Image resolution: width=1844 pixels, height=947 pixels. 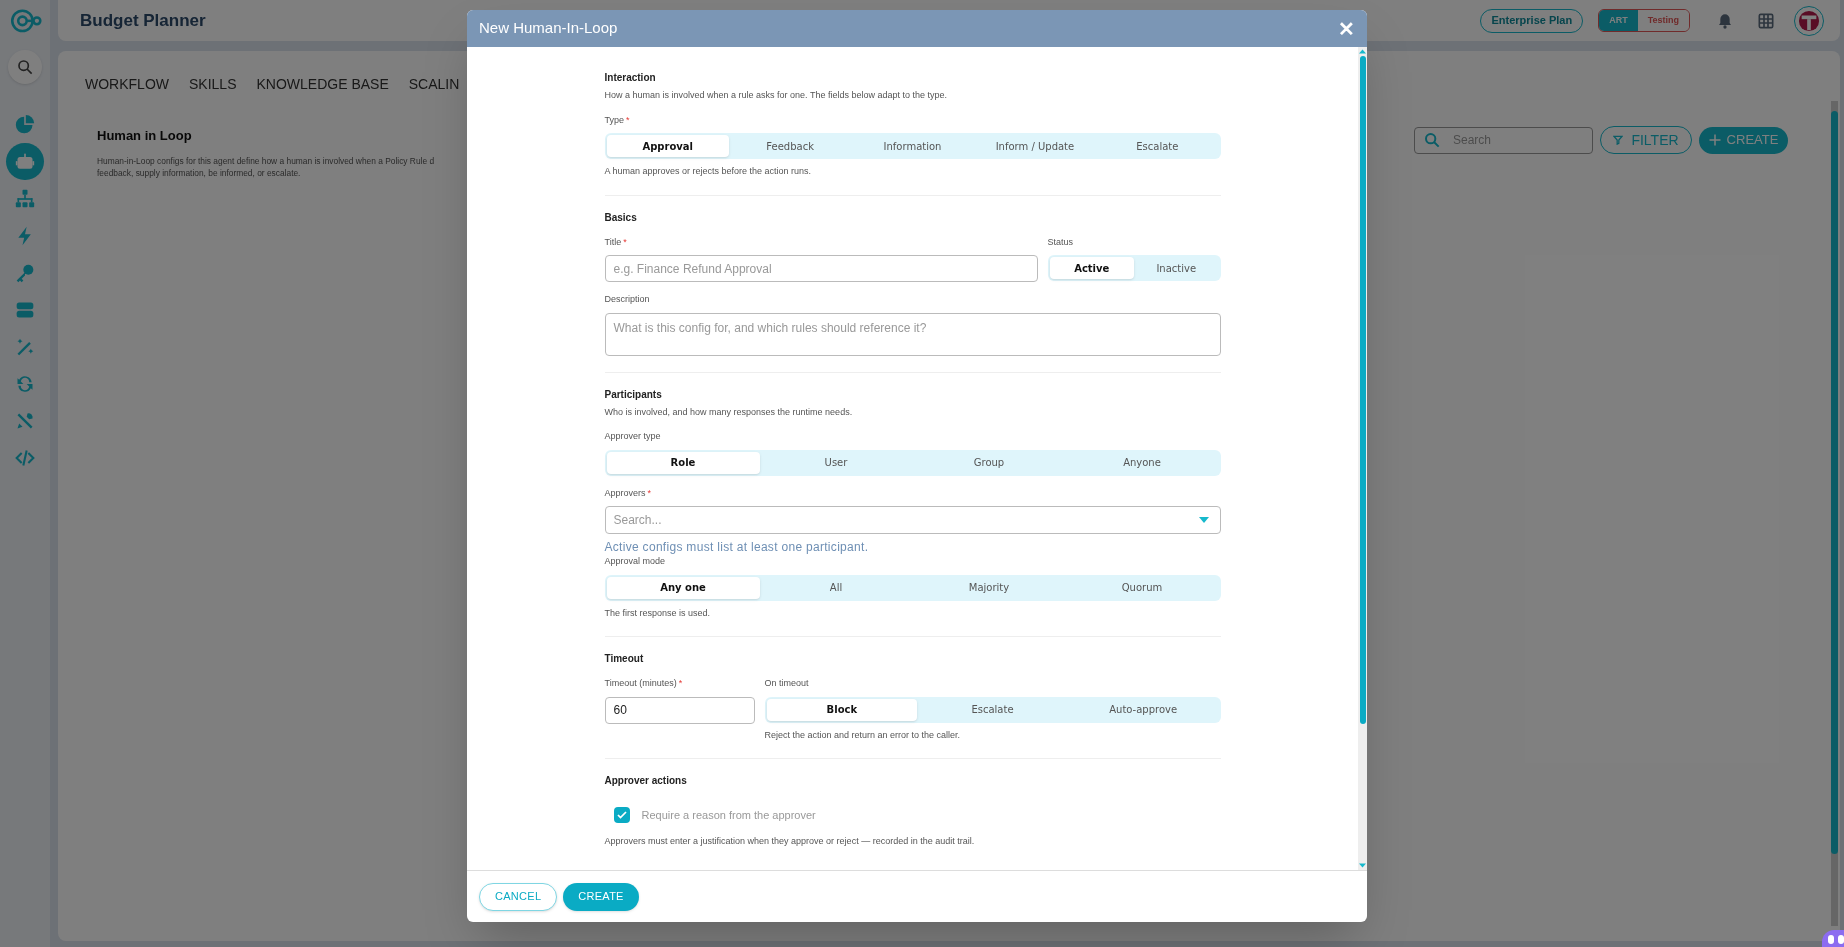 What do you see at coordinates (1714, 140) in the screenshot?
I see `plus-icon` at bounding box center [1714, 140].